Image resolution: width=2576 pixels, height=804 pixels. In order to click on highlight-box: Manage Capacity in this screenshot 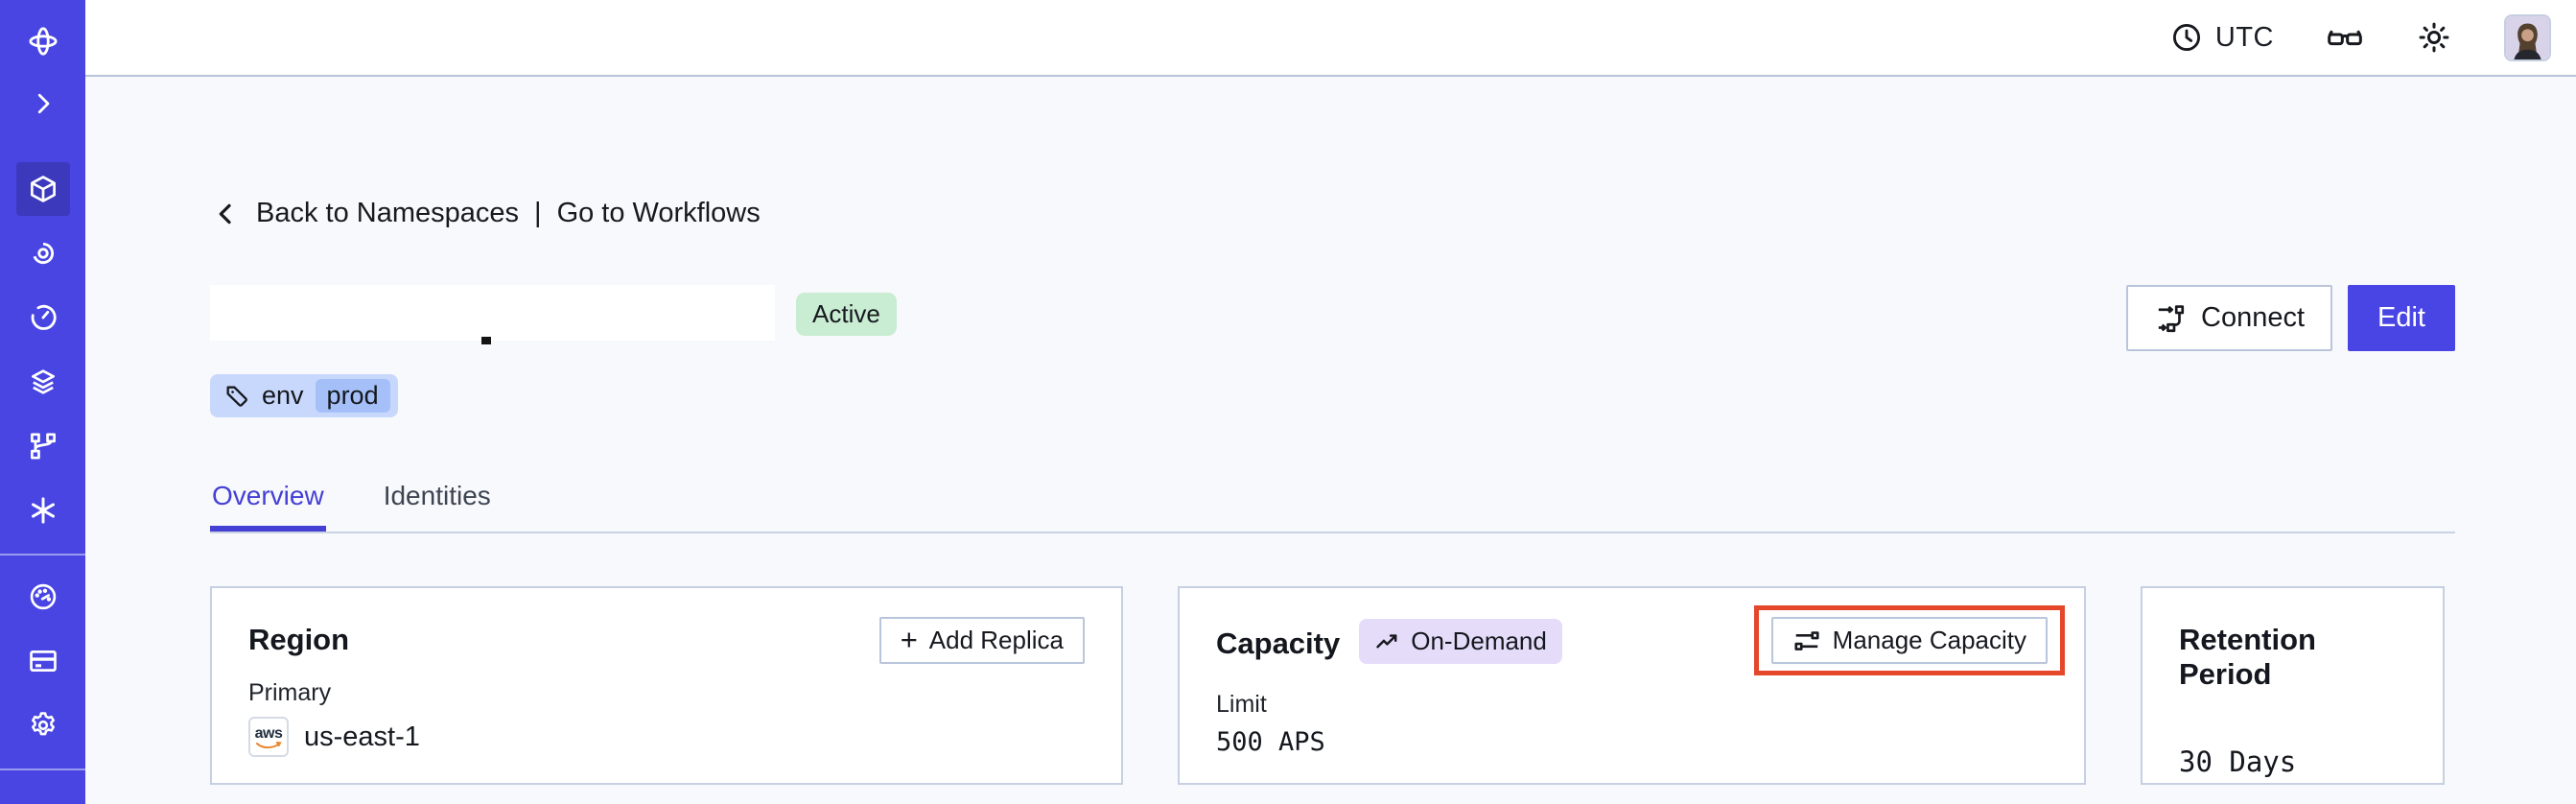, I will do `click(1909, 640)`.